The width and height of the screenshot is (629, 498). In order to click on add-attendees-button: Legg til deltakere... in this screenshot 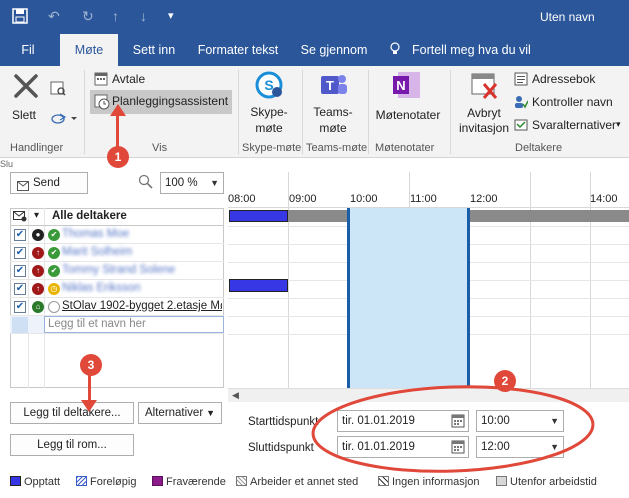, I will do `click(72, 413)`.